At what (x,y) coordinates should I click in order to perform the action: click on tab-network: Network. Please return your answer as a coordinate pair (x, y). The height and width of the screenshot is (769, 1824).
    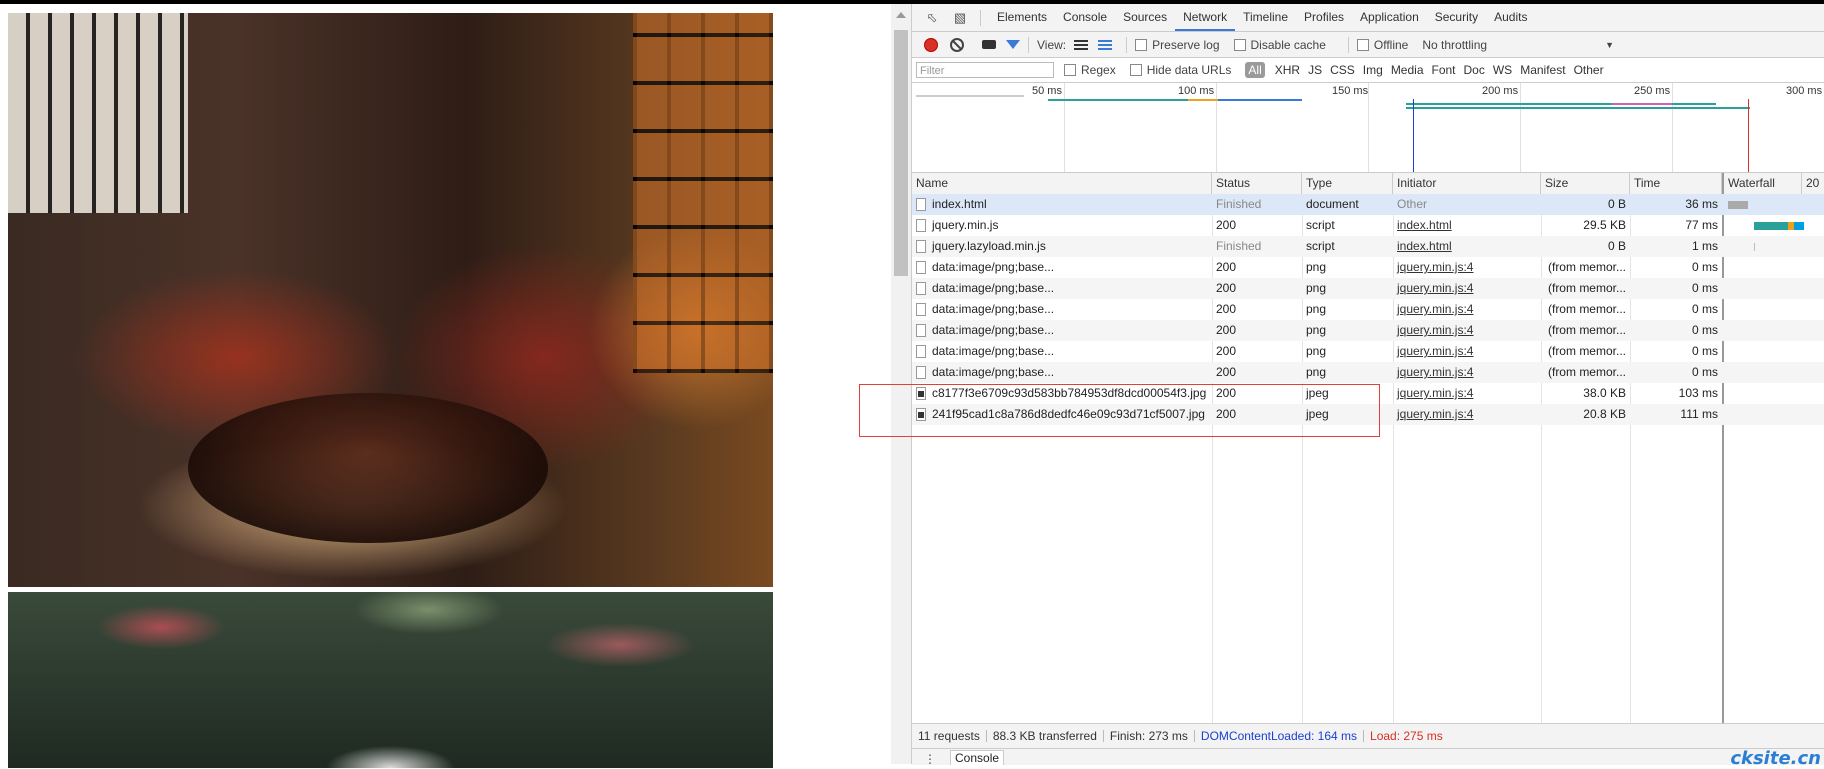
    Looking at the image, I should click on (1205, 17).